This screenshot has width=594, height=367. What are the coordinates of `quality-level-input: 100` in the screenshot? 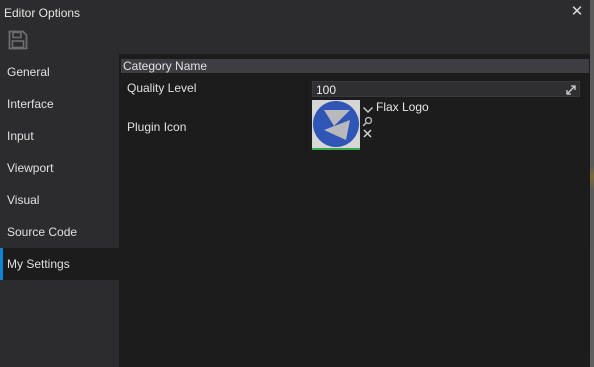 It's located at (446, 89).